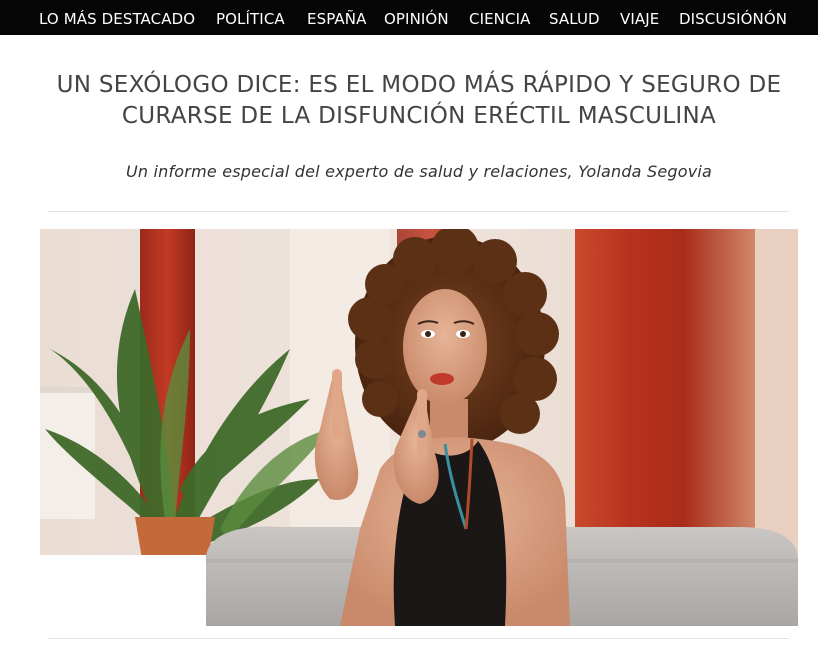 This screenshot has width=818, height=652. What do you see at coordinates (418, 638) in the screenshot?
I see `bottom-divider` at bounding box center [418, 638].